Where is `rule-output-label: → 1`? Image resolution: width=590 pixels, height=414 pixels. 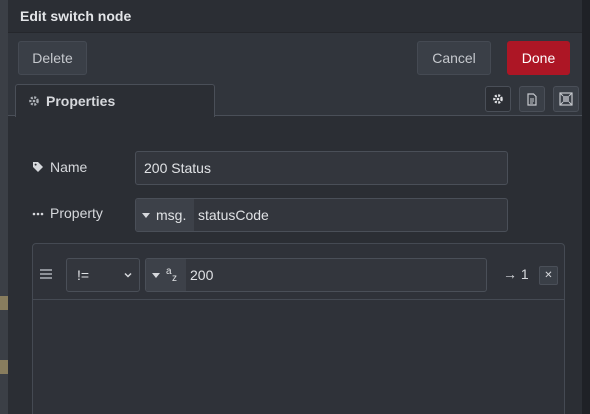 rule-output-label: → 1 is located at coordinates (516, 274).